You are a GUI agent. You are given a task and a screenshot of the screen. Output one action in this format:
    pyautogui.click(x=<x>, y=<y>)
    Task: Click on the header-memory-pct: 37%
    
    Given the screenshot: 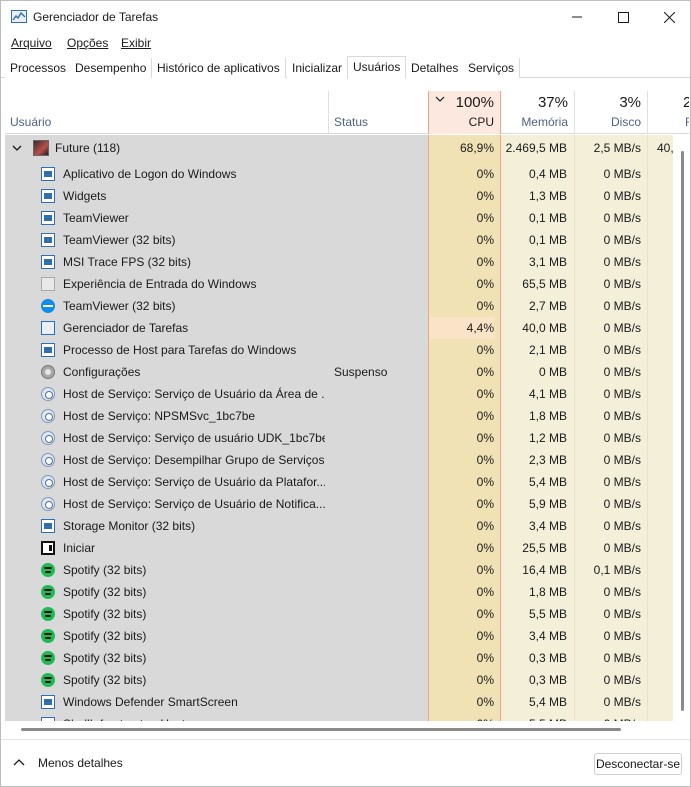 What is the action you would take?
    pyautogui.click(x=552, y=102)
    